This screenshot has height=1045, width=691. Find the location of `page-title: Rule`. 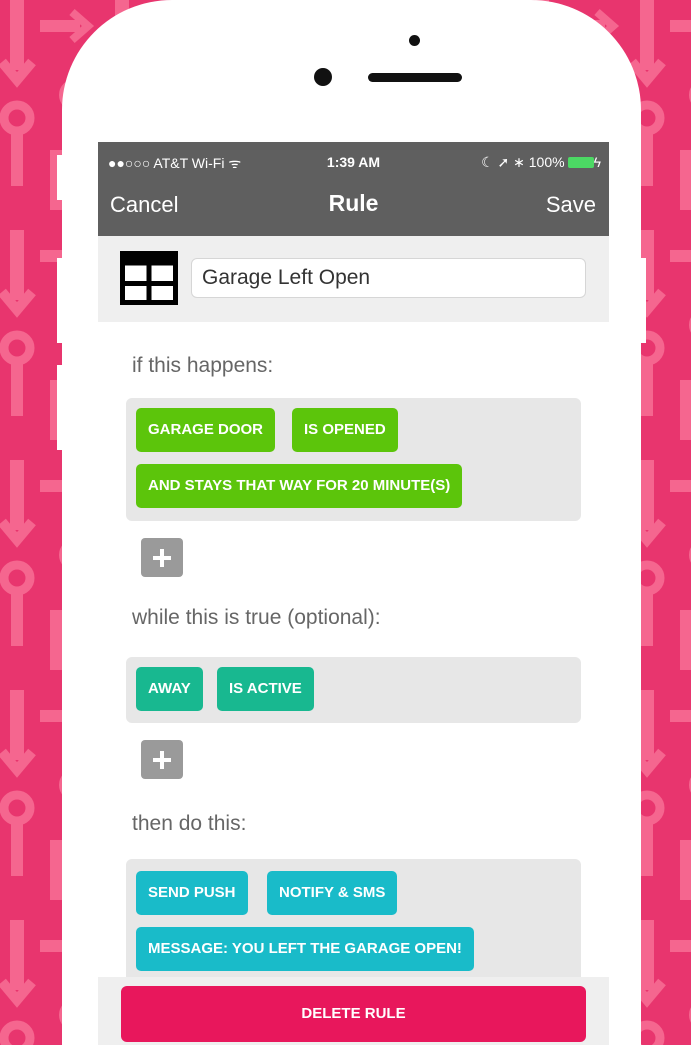

page-title: Rule is located at coordinates (353, 203).